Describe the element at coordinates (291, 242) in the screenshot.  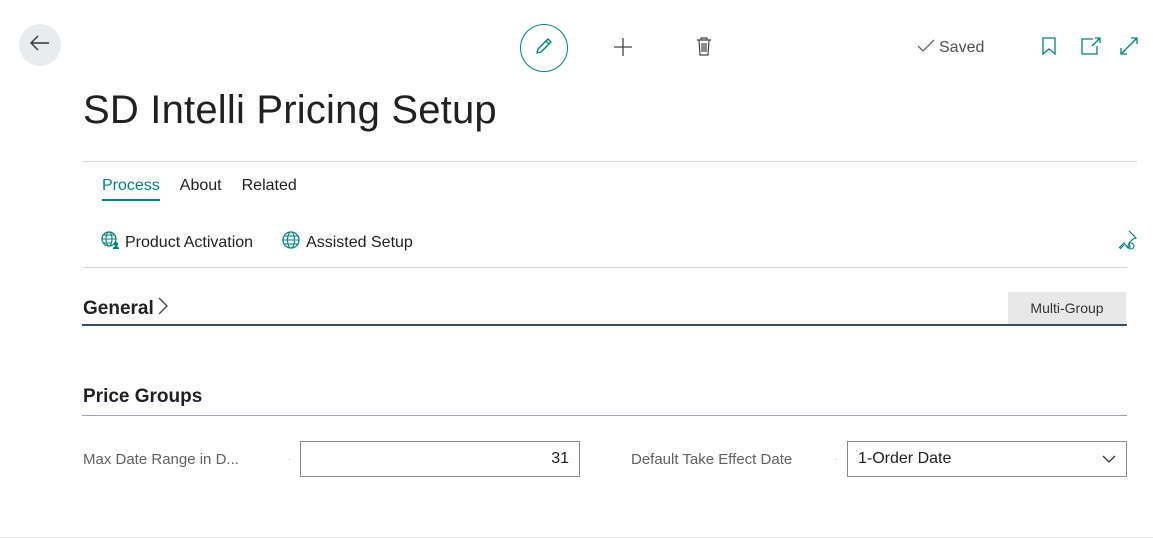
I see `globe-icon` at that location.